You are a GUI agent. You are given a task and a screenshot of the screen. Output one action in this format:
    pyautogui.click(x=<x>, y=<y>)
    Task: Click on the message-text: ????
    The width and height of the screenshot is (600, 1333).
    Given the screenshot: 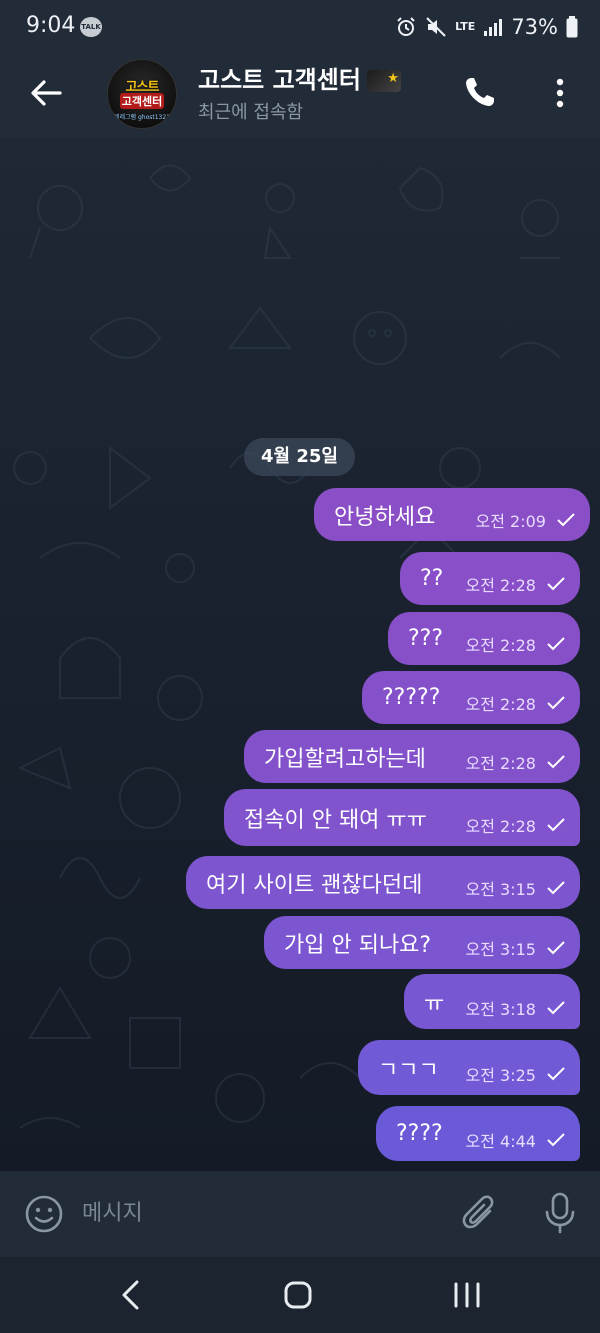 What is the action you would take?
    pyautogui.click(x=419, y=1133)
    